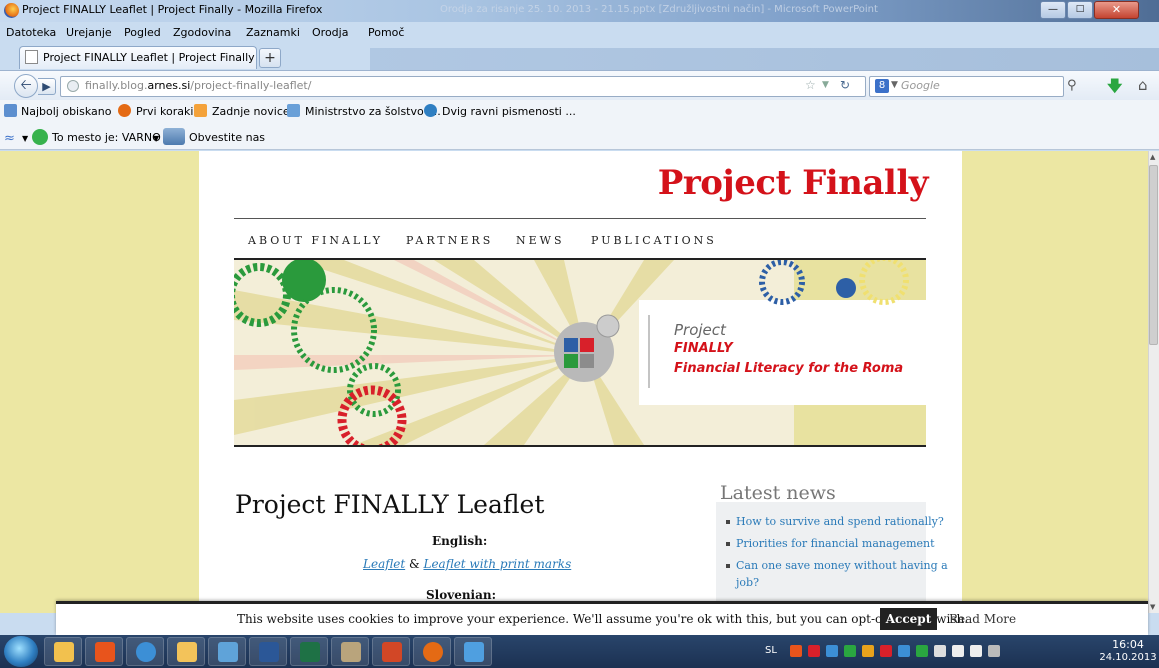  I want to click on search-bar, so click(966, 86).